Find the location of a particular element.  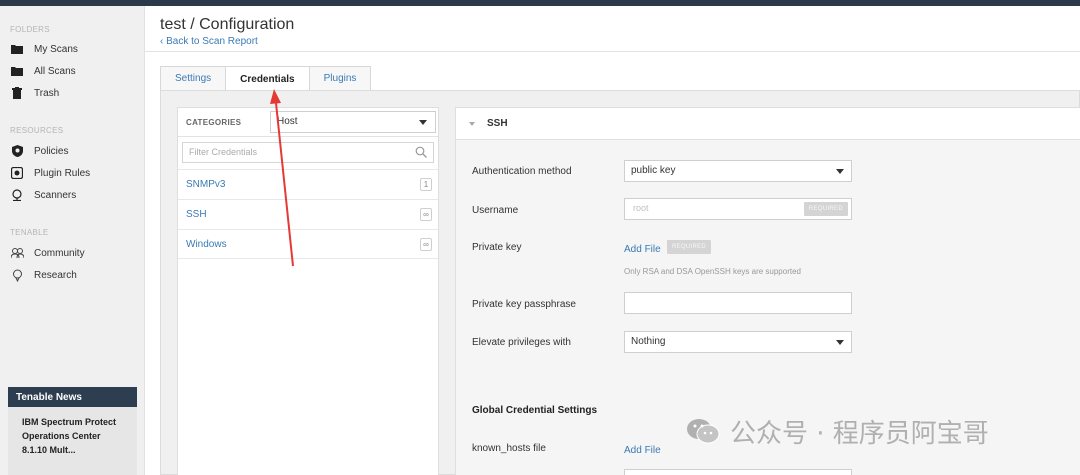

back-to-scan-report-link: ‹ Back to Scan Report is located at coordinates (209, 41).